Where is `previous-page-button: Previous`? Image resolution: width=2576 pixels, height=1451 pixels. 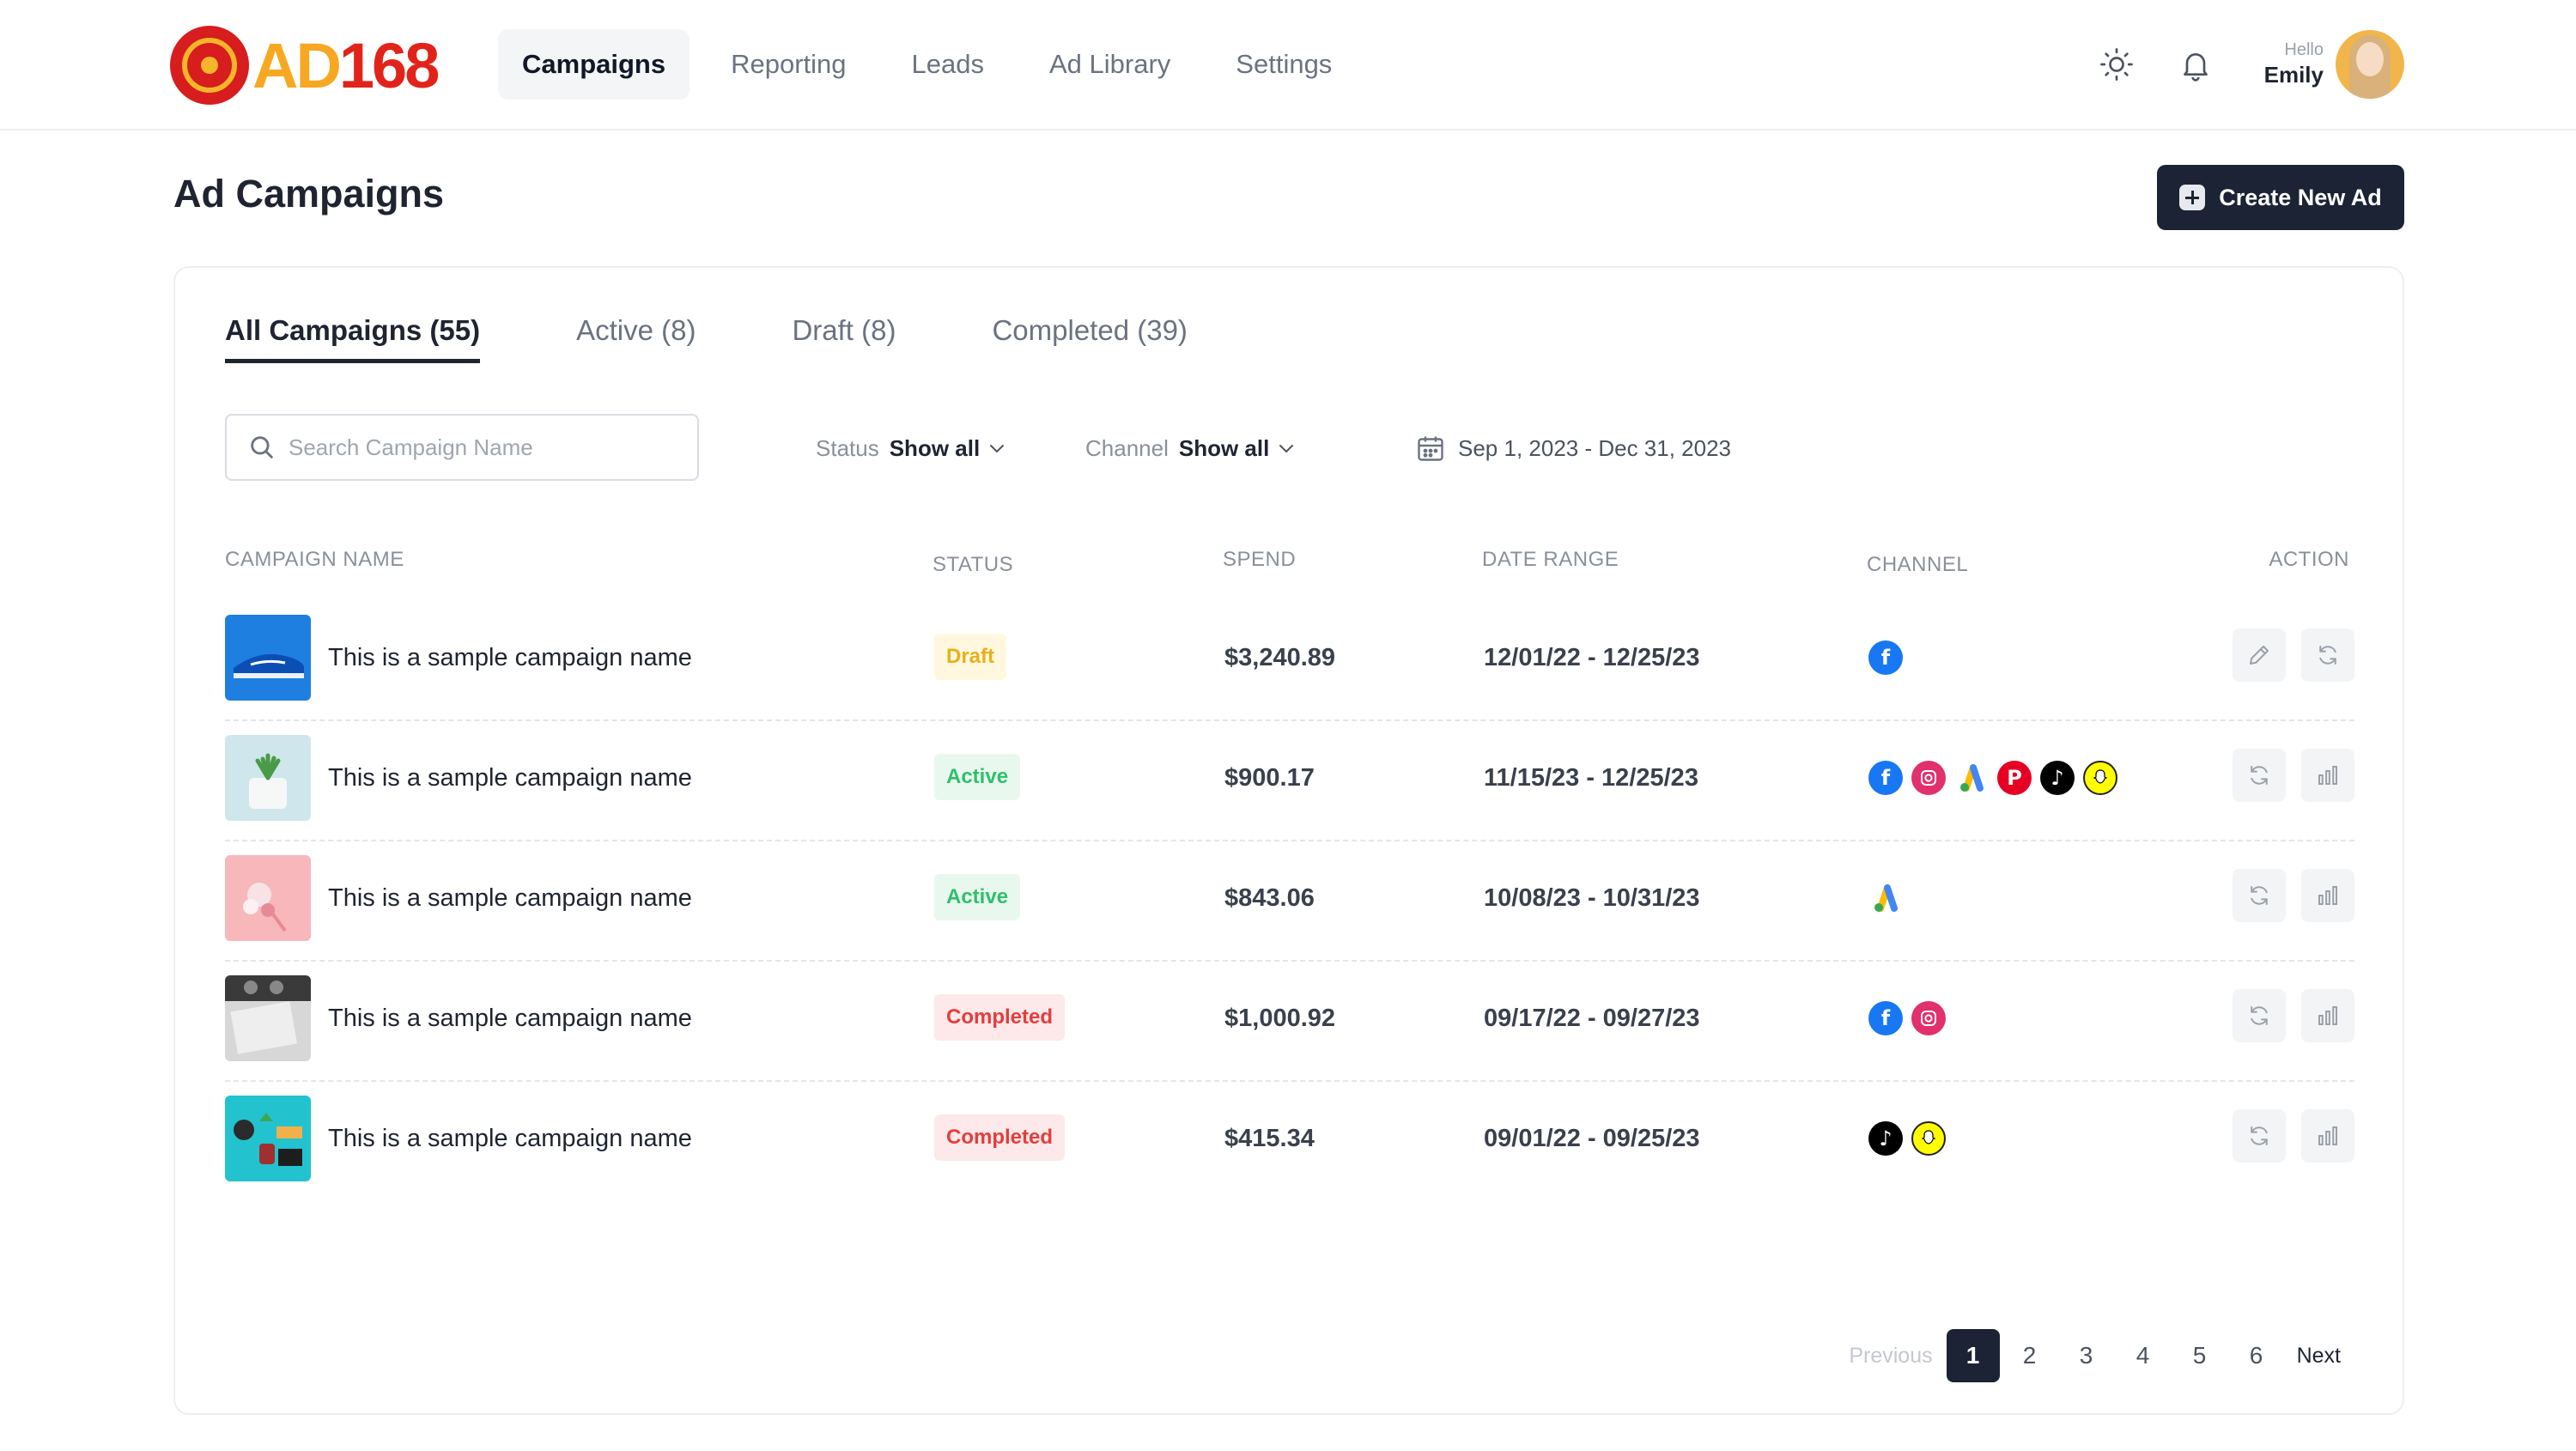
previous-page-button: Previous is located at coordinates (1890, 1357).